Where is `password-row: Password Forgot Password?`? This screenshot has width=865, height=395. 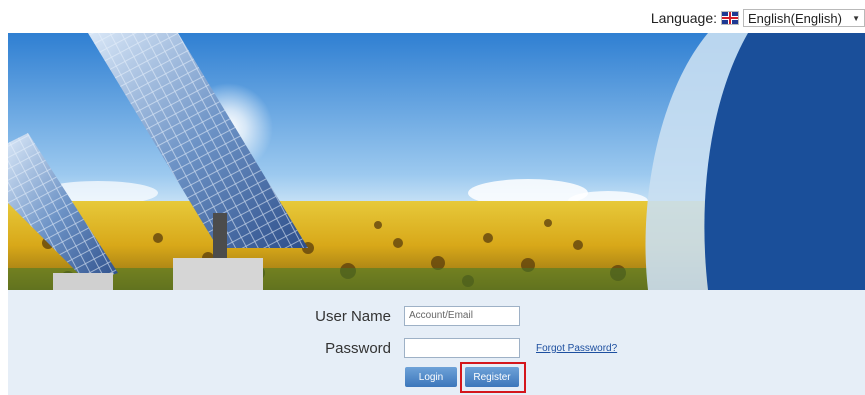
password-row: Password Forgot Password? is located at coordinates (464, 348).